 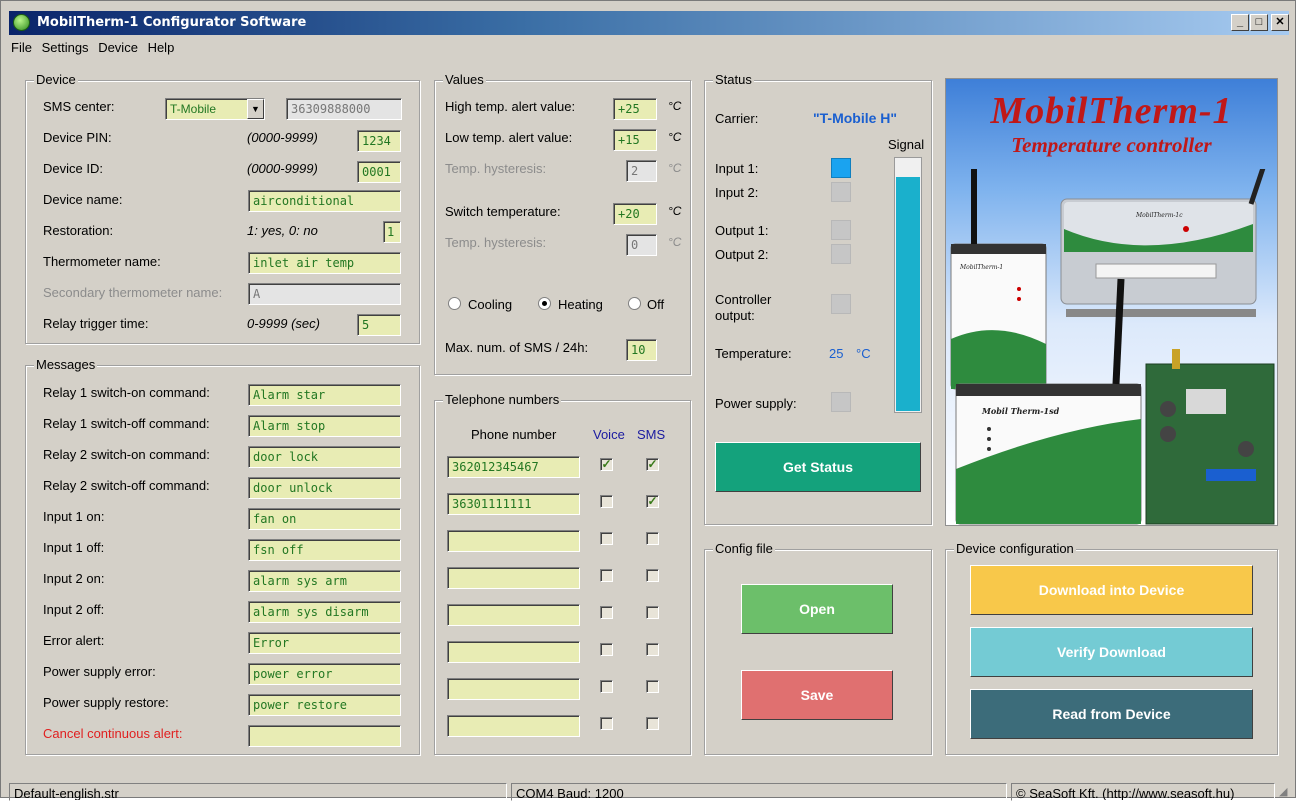 What do you see at coordinates (324, 736) in the screenshot?
I see `message-field` at bounding box center [324, 736].